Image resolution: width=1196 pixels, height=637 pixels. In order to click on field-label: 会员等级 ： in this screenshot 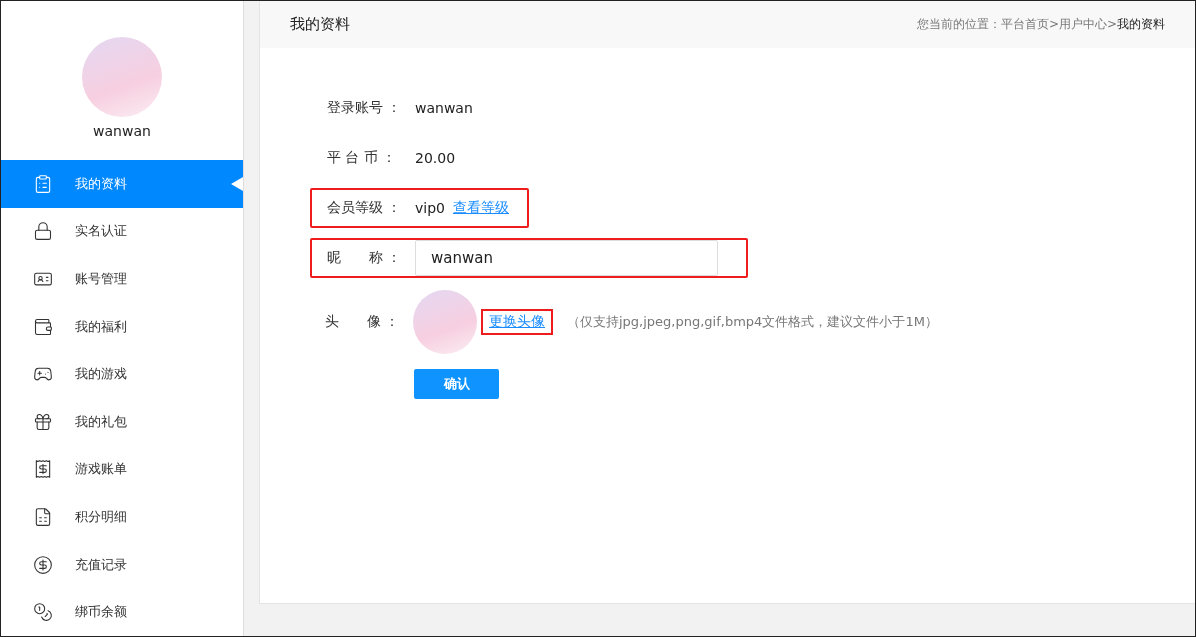, I will do `click(365, 208)`.